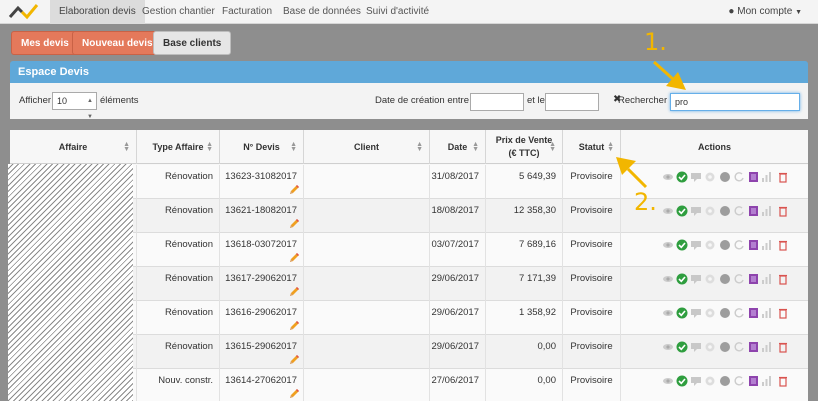  What do you see at coordinates (322, 12) in the screenshot?
I see `nav-base-de-donnees: Base de données` at bounding box center [322, 12].